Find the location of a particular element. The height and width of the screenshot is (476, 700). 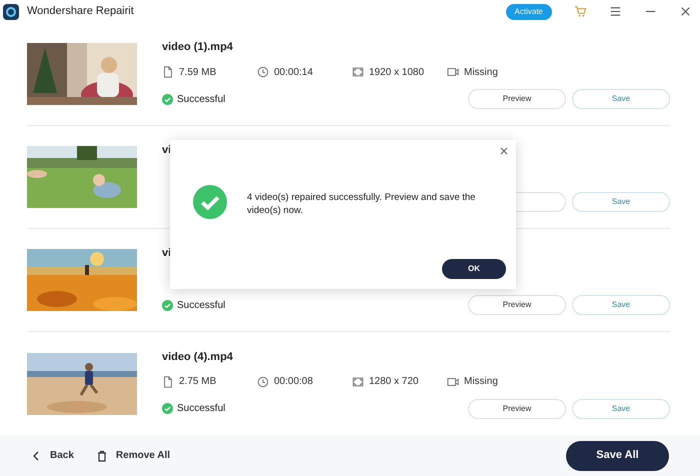

meta-text: 1280 x 720 is located at coordinates (393, 382).